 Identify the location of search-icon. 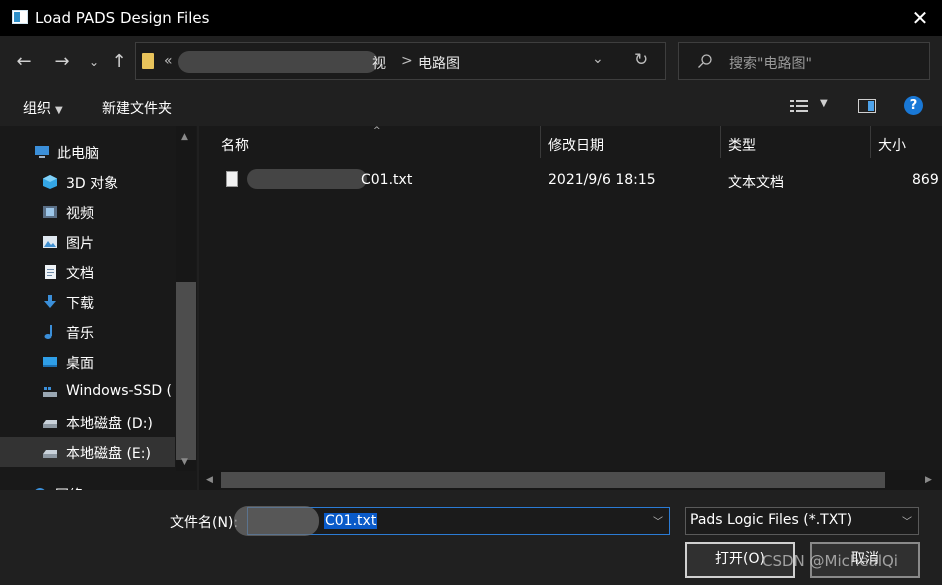
(705, 61).